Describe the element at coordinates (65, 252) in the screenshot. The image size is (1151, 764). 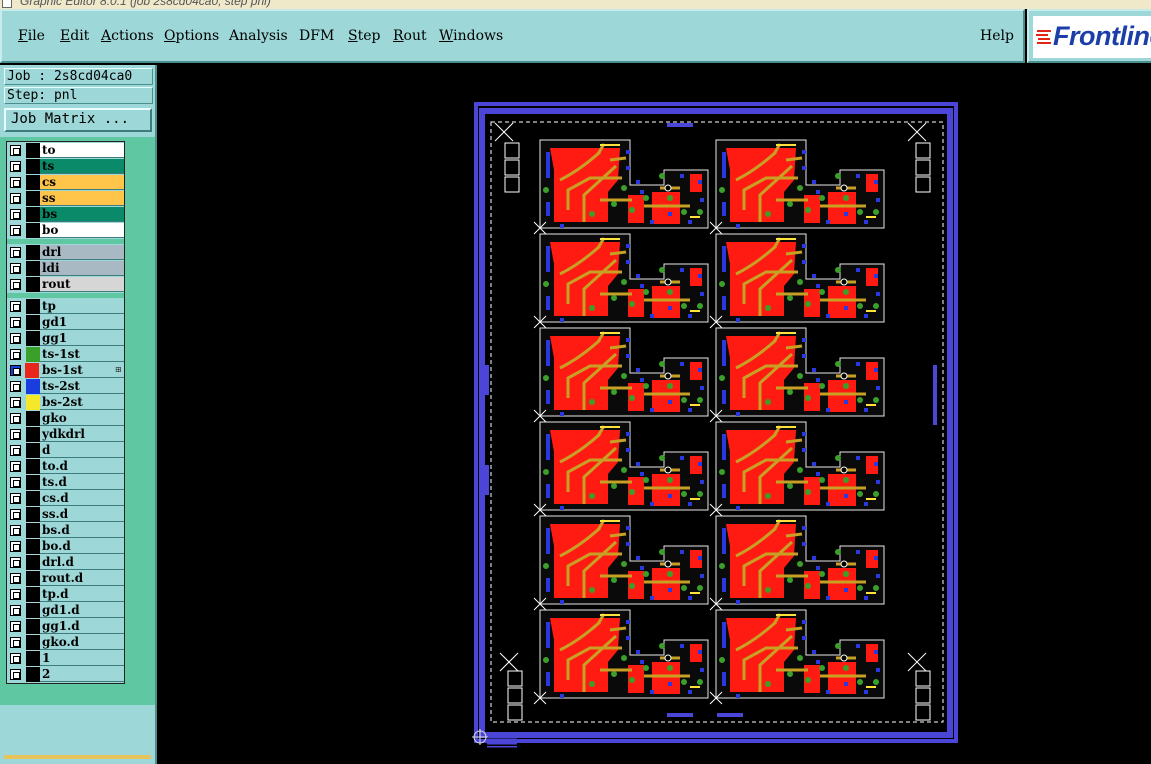
I see `layer-row-drl: drl` at that location.